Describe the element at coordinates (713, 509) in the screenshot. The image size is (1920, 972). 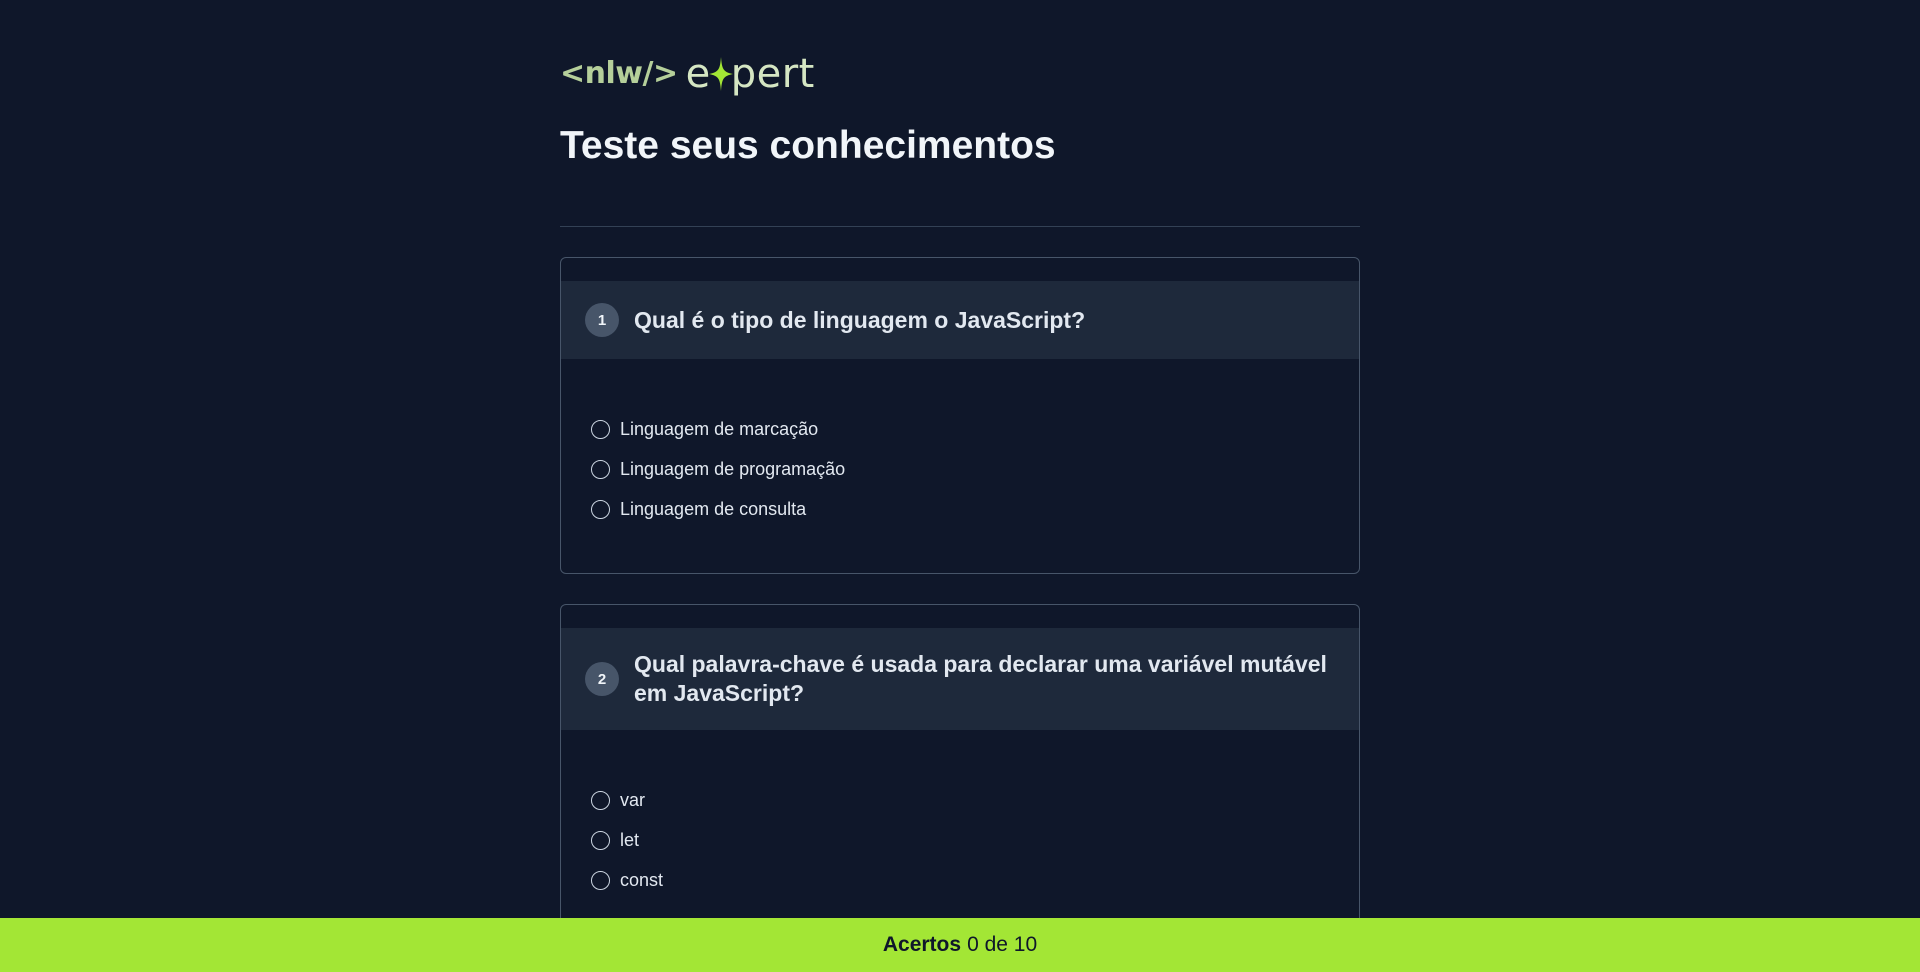
I see `answer-option-label: Linguagem de consulta` at that location.